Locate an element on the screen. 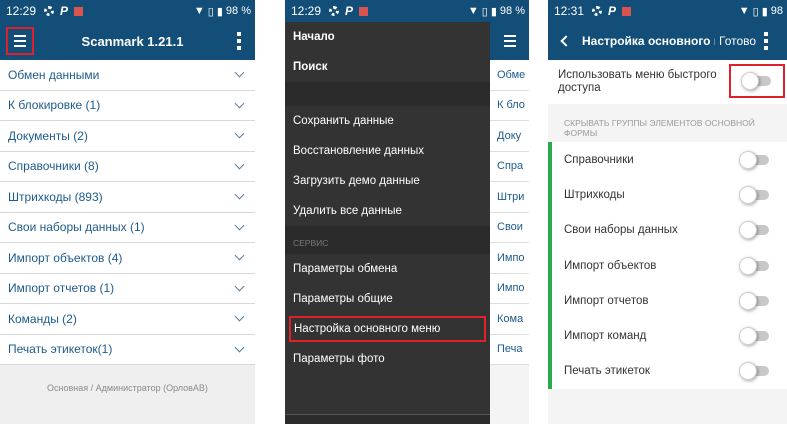  section-row: К блокировке (1) is located at coordinates (127, 105).